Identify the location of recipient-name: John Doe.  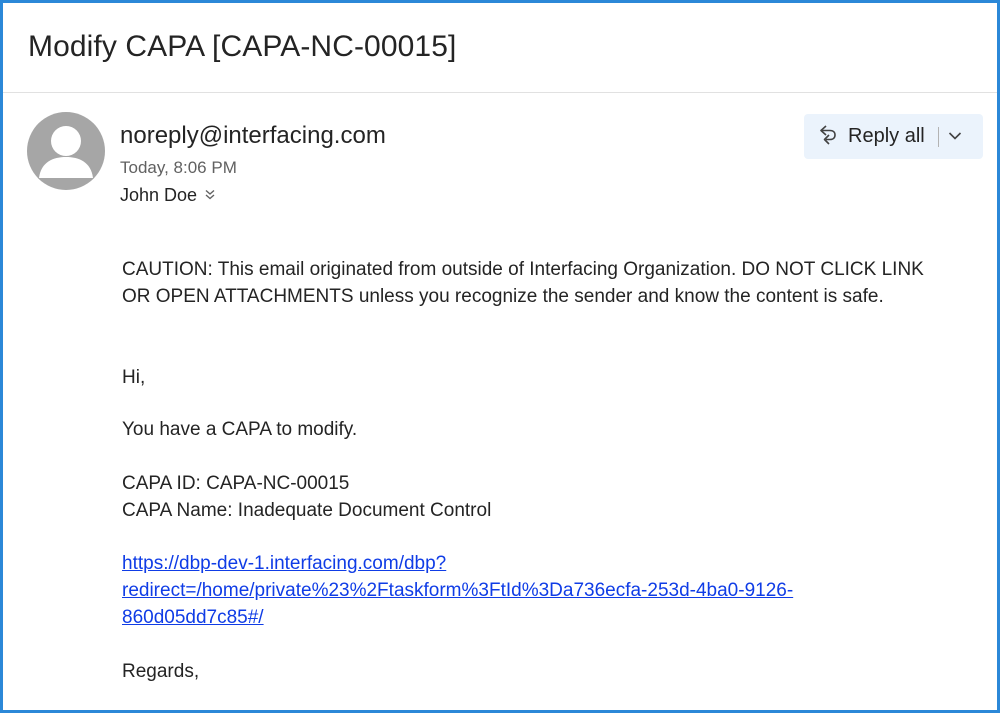
(159, 195).